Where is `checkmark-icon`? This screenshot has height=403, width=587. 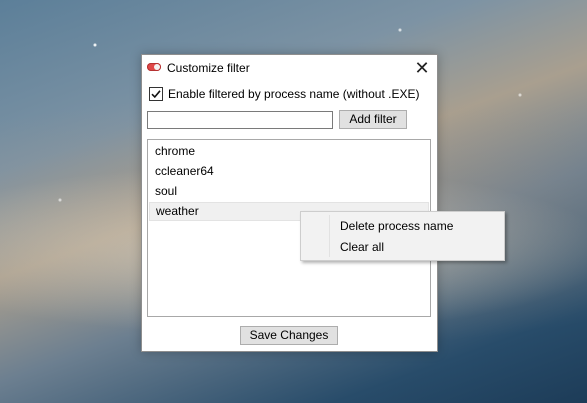 checkmark-icon is located at coordinates (156, 94).